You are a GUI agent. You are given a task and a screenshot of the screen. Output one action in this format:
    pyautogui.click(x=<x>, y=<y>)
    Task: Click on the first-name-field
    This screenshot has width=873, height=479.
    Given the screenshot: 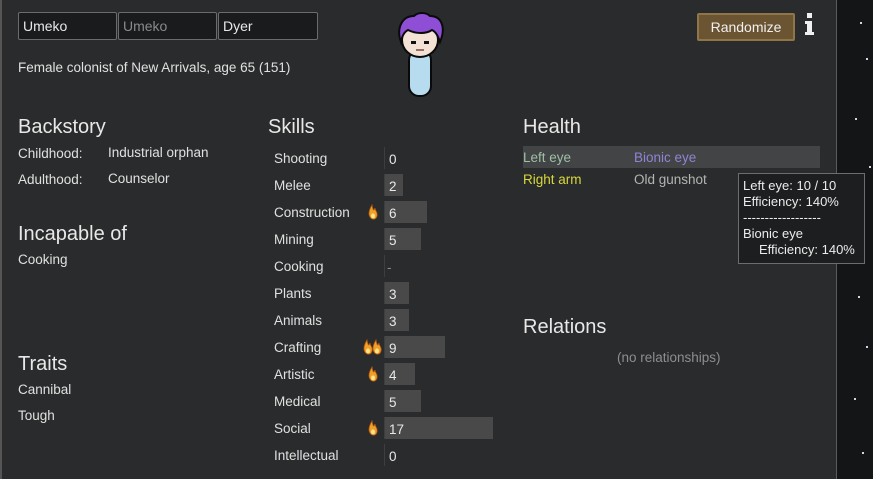 What is the action you would take?
    pyautogui.click(x=67, y=26)
    